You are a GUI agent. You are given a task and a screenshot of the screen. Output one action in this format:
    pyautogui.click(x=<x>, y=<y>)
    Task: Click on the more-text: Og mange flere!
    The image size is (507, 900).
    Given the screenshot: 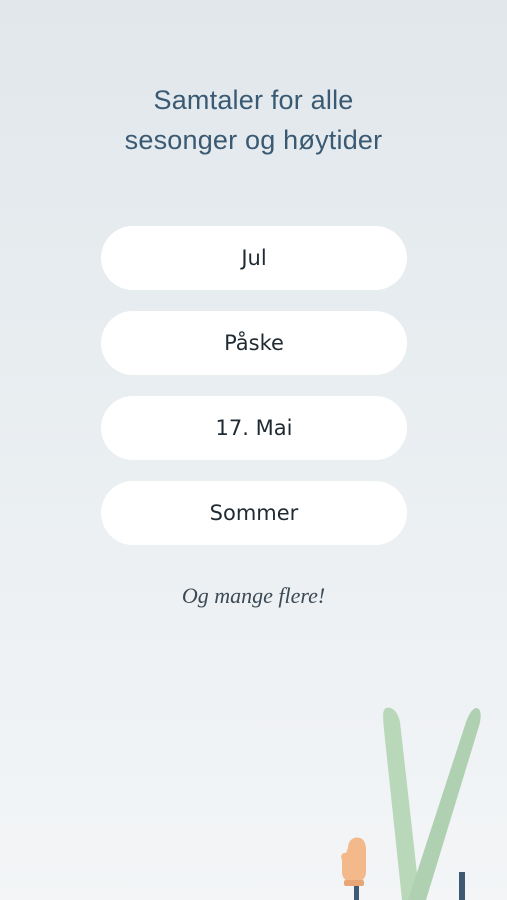 What is the action you would take?
    pyautogui.click(x=253, y=595)
    